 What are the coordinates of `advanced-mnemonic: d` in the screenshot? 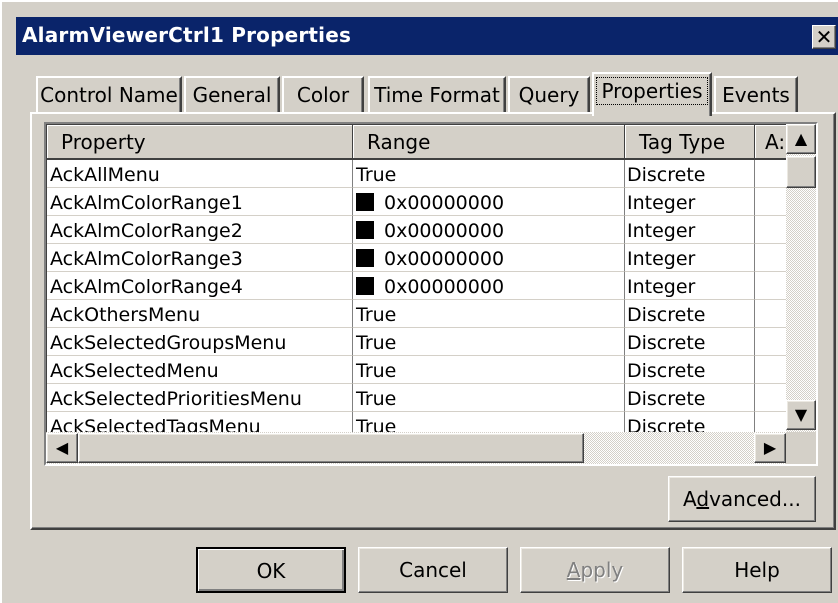 It's located at (703, 499).